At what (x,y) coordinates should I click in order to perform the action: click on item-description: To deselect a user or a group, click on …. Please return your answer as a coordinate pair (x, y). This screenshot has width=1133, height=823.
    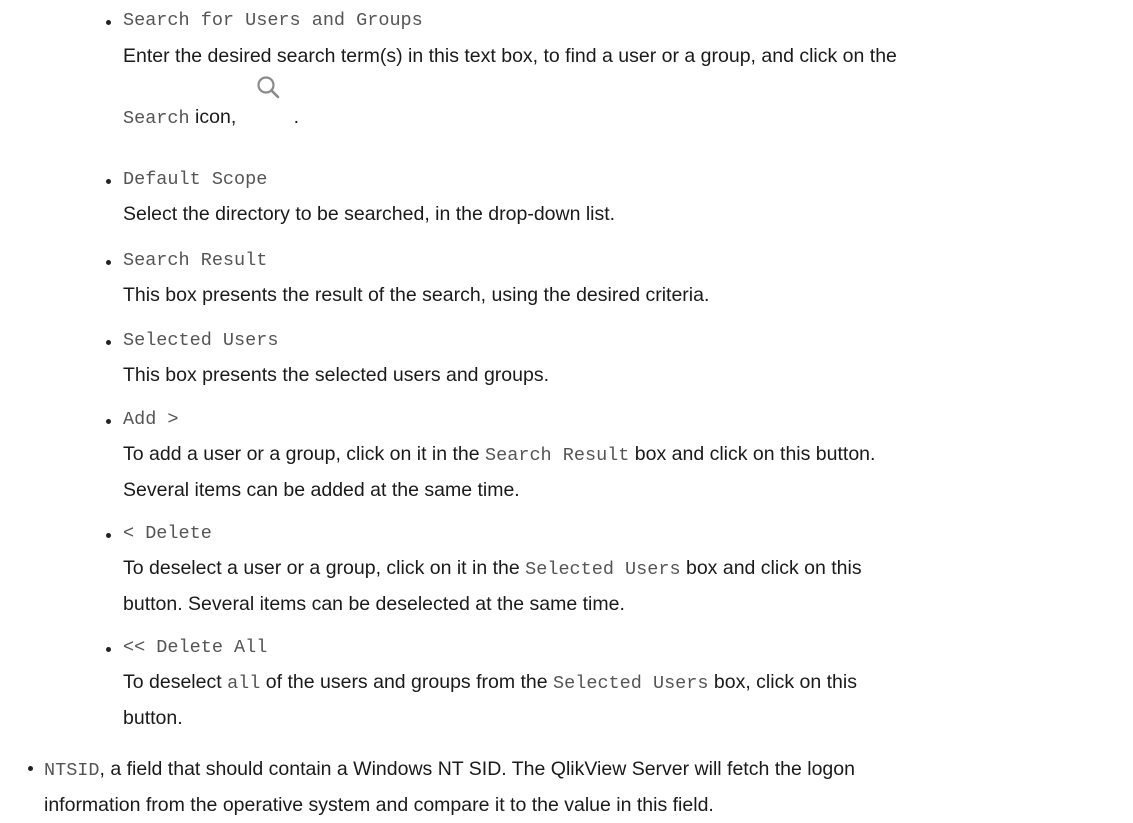
    Looking at the image, I should click on (623, 569).